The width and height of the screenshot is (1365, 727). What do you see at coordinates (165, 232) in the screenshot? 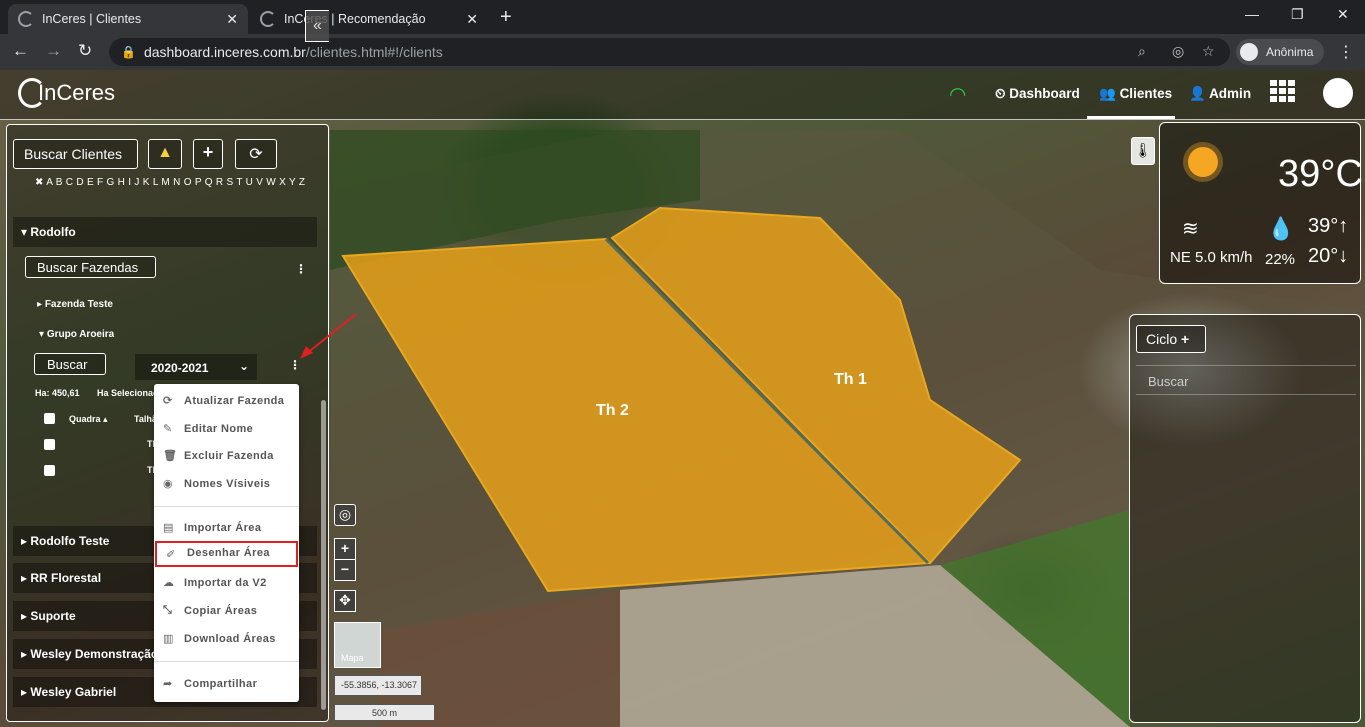
I see `client-row-rodolfo: ▾ Rodolfo` at bounding box center [165, 232].